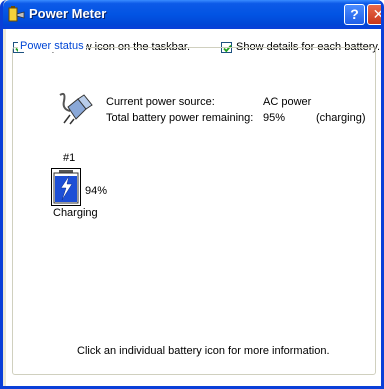 The width and height of the screenshot is (384, 389). Describe the element at coordinates (274, 118) in the screenshot. I see `battery-remaining-value: 95%` at that location.